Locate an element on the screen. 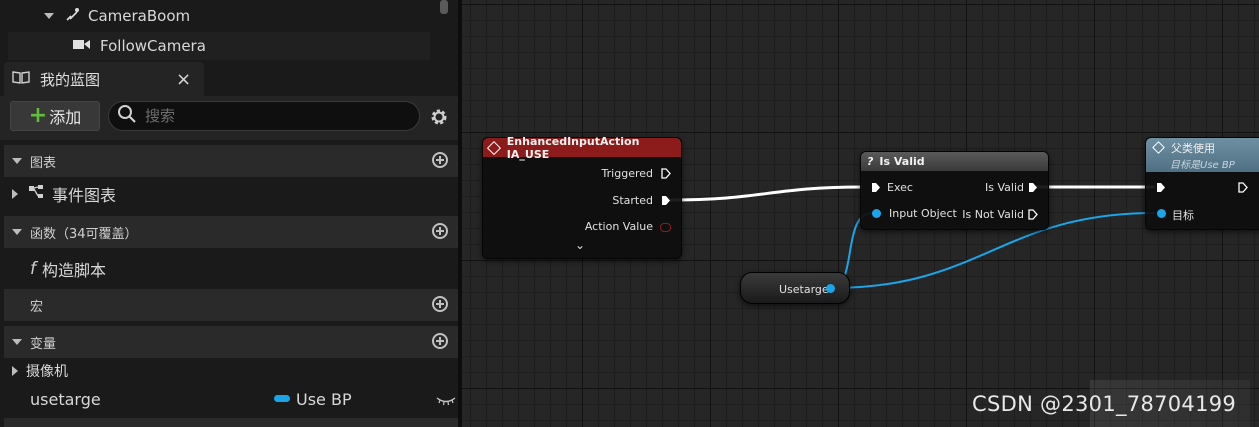 This screenshot has height=427, width=1259. pin-label: Is Valid is located at coordinates (1004, 187).